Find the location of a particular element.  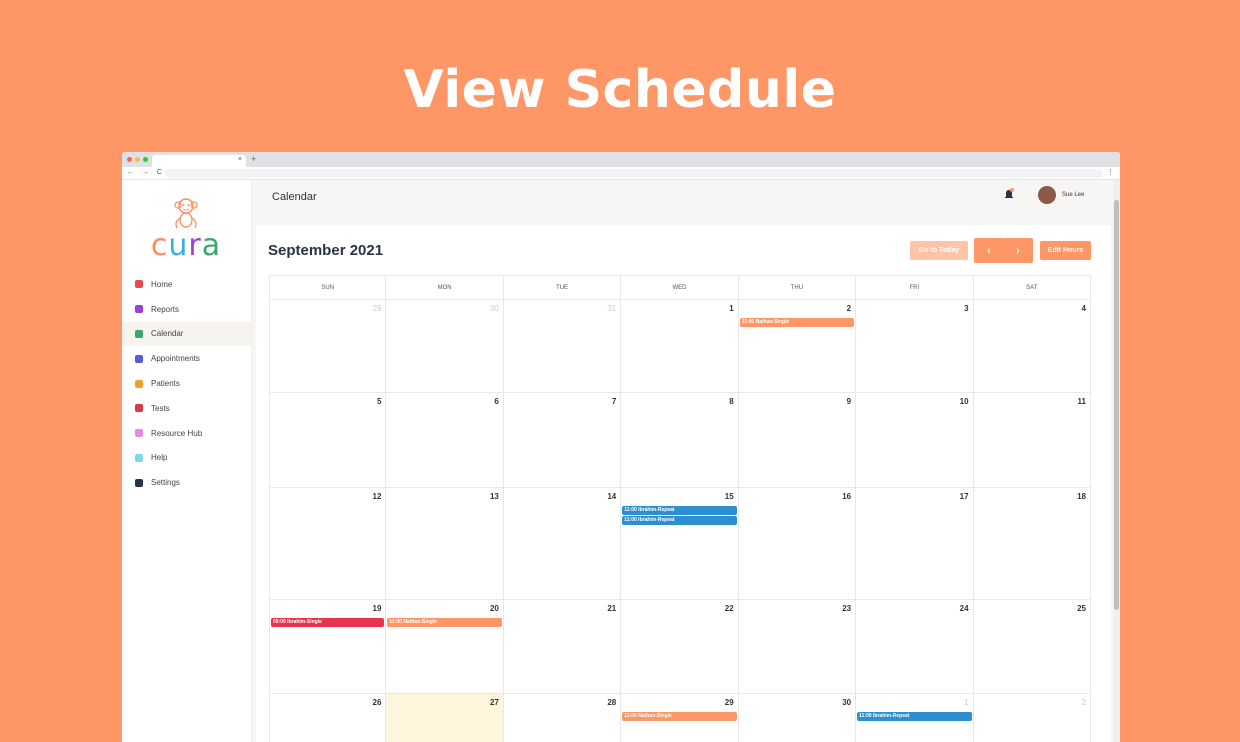

calendar-event: 09:00 Ibrahim-Single is located at coordinates (328, 622).